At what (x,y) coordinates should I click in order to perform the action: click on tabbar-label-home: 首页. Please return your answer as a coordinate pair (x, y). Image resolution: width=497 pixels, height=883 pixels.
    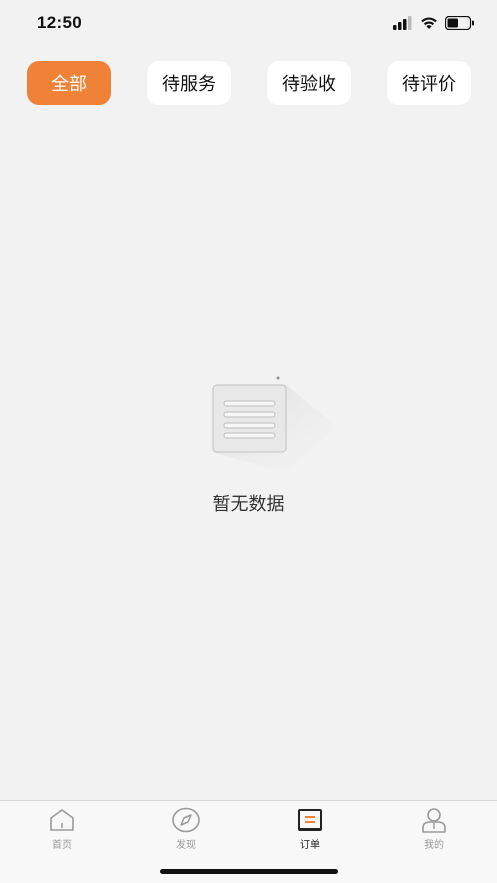
    Looking at the image, I should click on (62, 845).